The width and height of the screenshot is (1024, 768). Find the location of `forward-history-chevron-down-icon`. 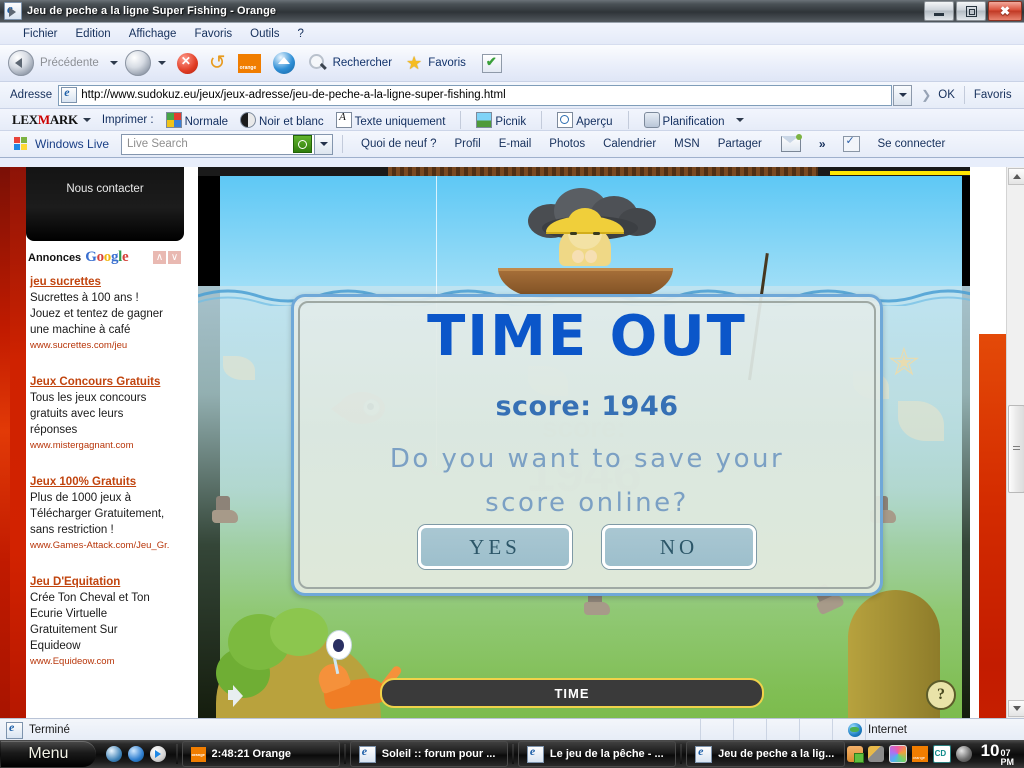

forward-history-chevron-down-icon is located at coordinates (161, 63).